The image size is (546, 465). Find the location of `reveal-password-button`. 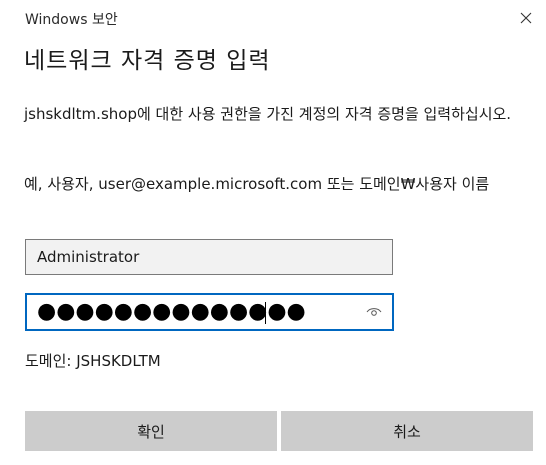

reveal-password-button is located at coordinates (374, 312).